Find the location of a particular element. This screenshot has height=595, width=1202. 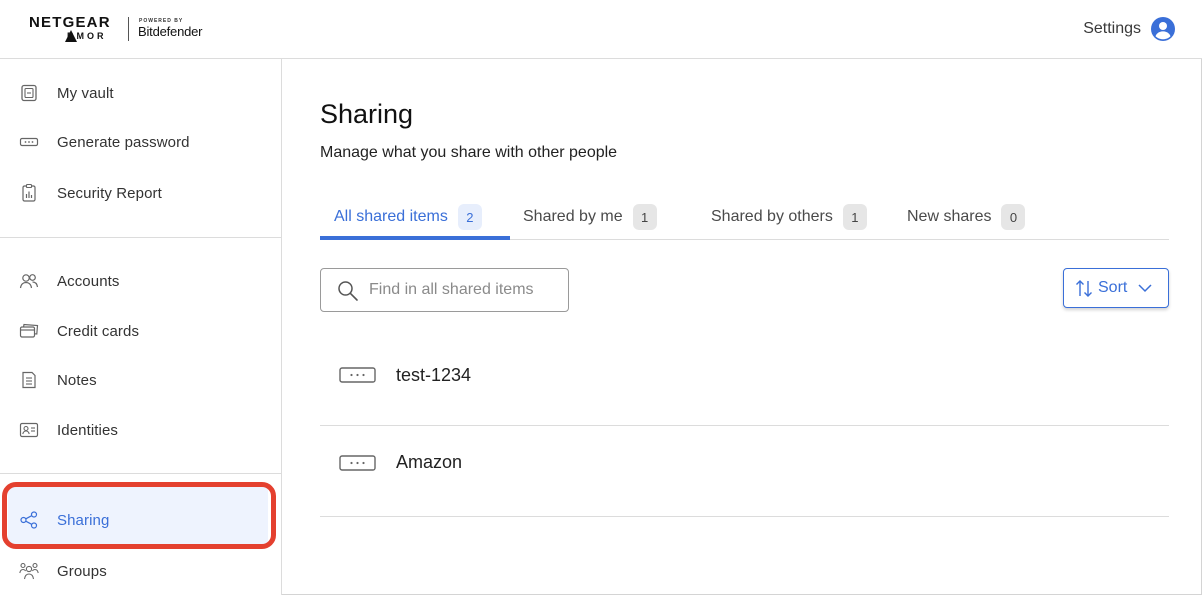

sidebar-item-label: My vault is located at coordinates (85, 93).